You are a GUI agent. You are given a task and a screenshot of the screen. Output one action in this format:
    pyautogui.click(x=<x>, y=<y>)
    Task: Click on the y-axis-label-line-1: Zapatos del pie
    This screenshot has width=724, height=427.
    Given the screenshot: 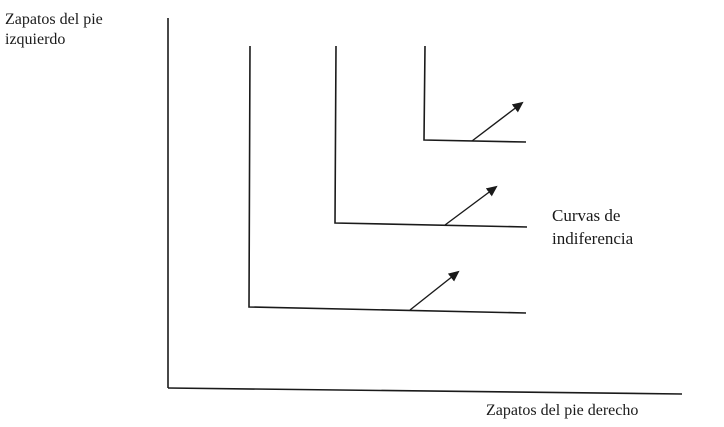 What is the action you would take?
    pyautogui.click(x=54, y=19)
    